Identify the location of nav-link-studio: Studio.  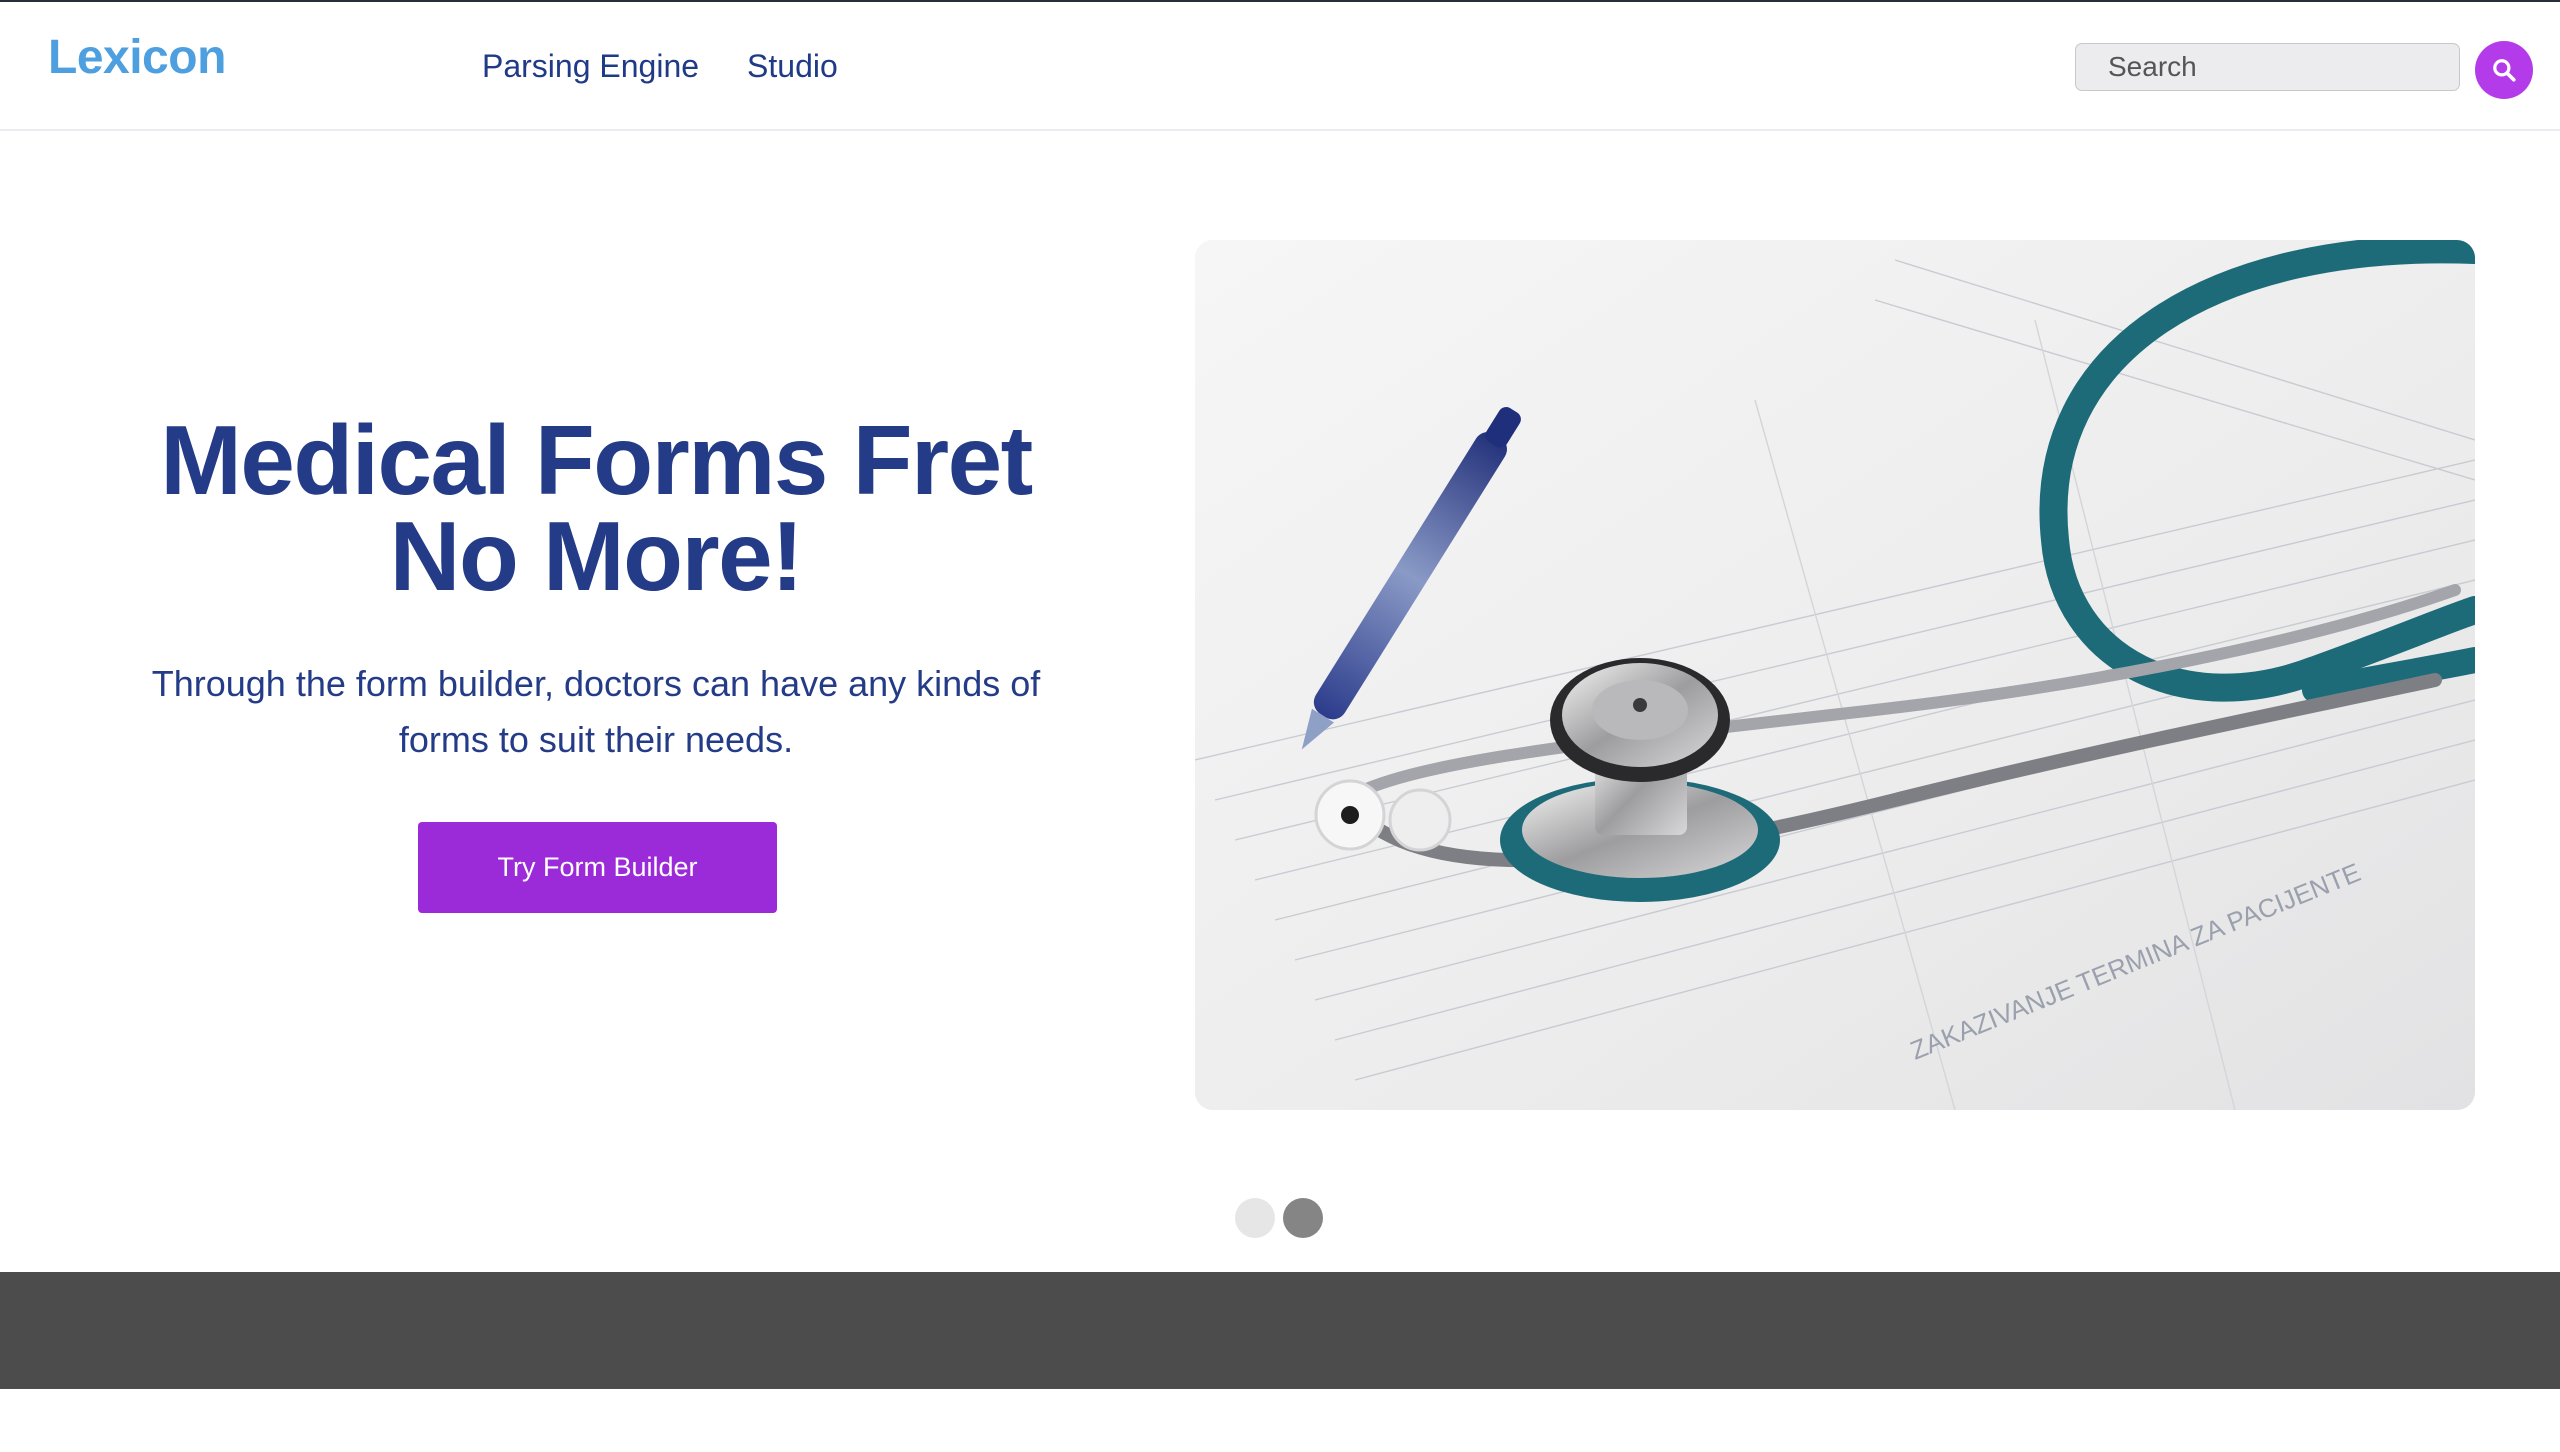
(792, 66).